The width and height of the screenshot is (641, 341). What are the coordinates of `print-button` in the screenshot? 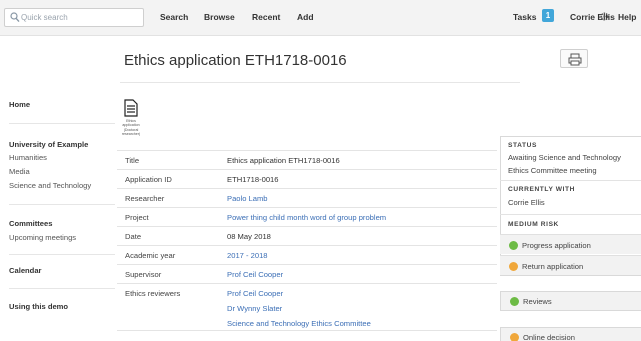 It's located at (574, 58).